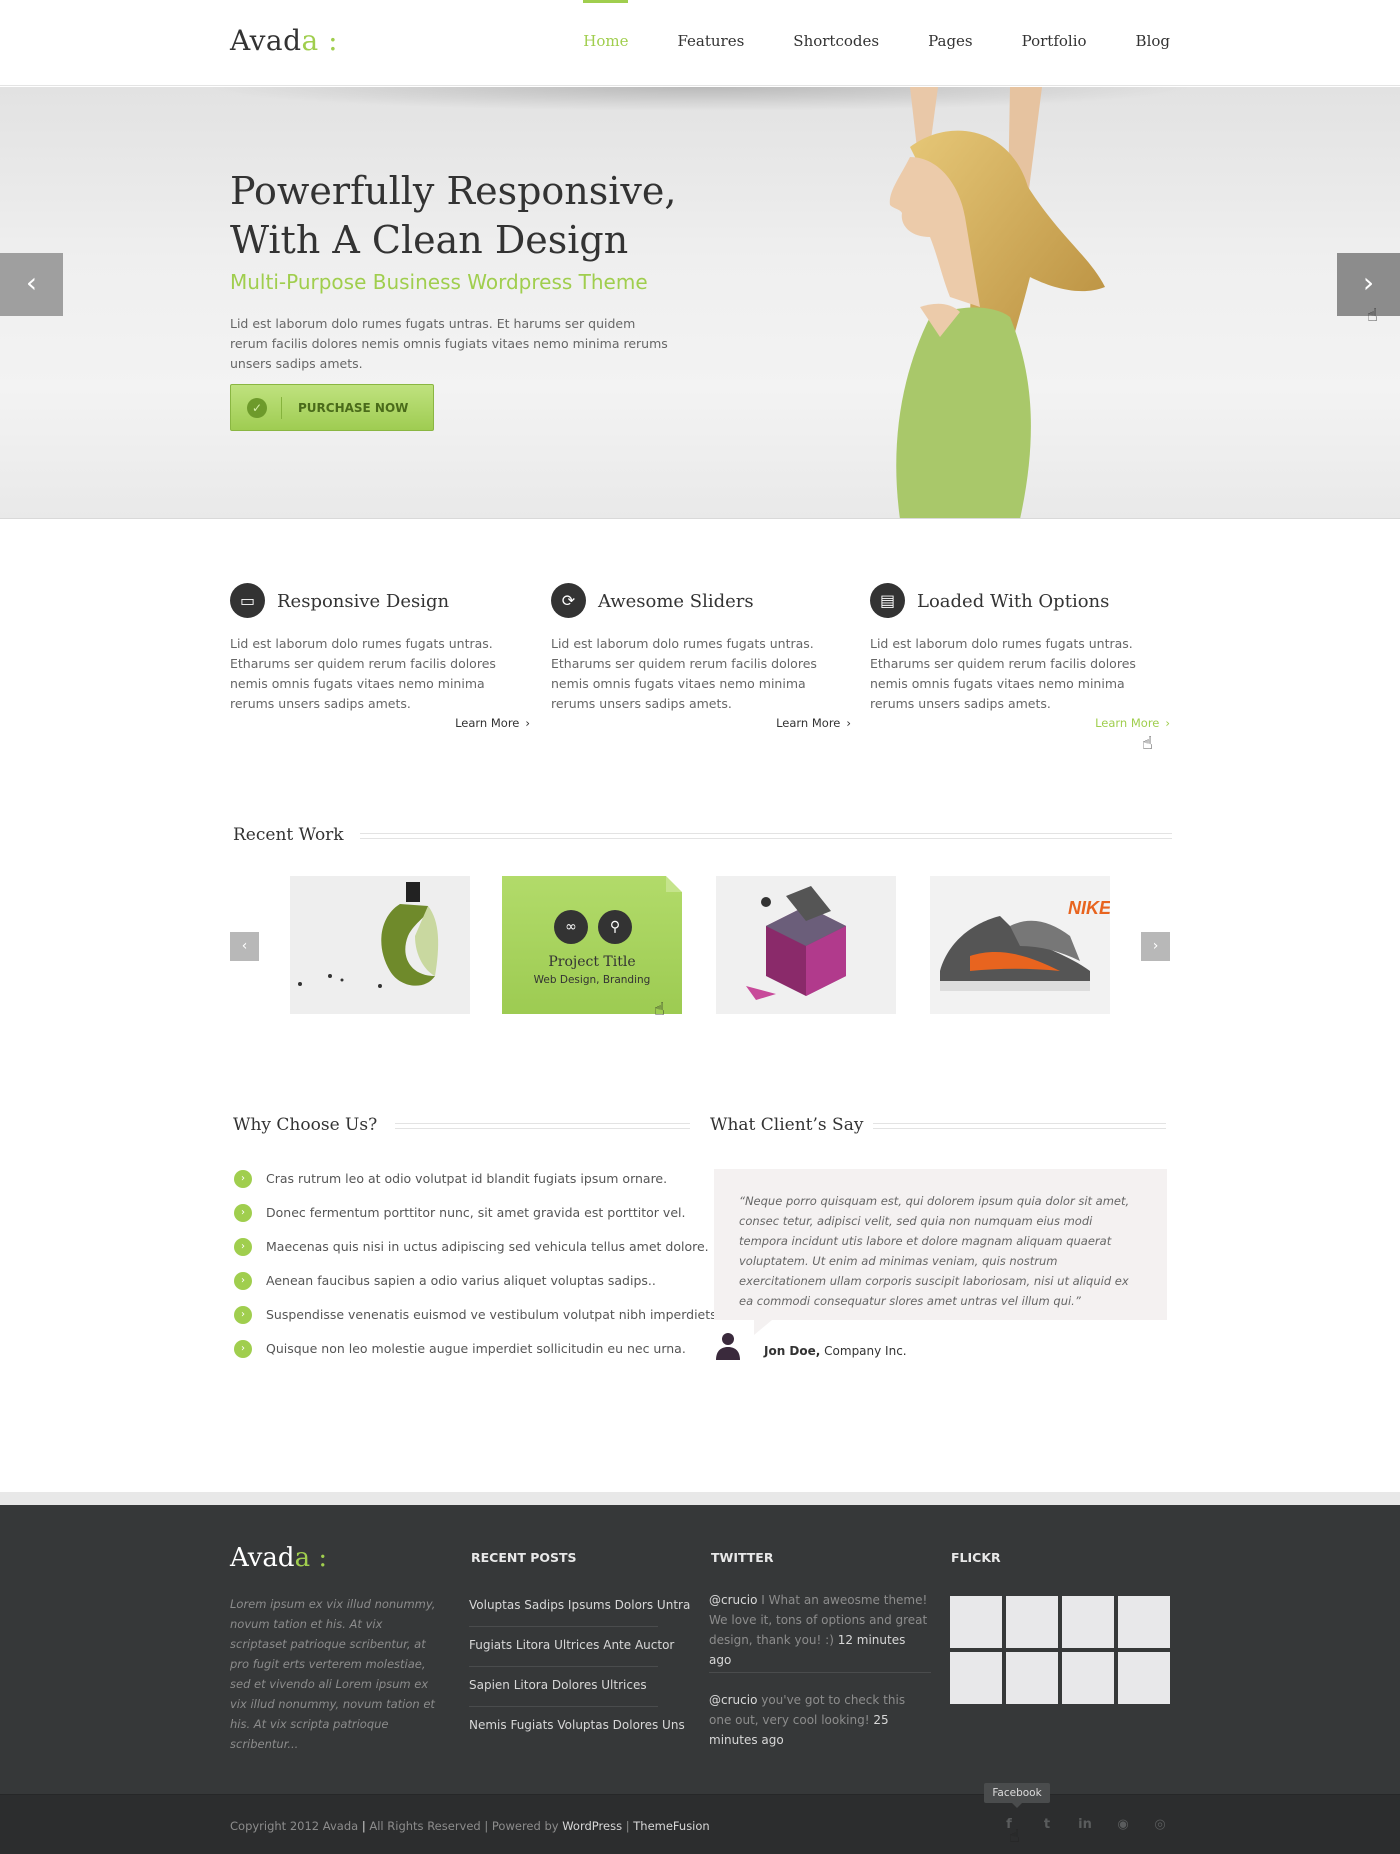 The image size is (1400, 1854). What do you see at coordinates (524, 1557) in the screenshot?
I see `recent-posts-title: RECENT POSTS` at bounding box center [524, 1557].